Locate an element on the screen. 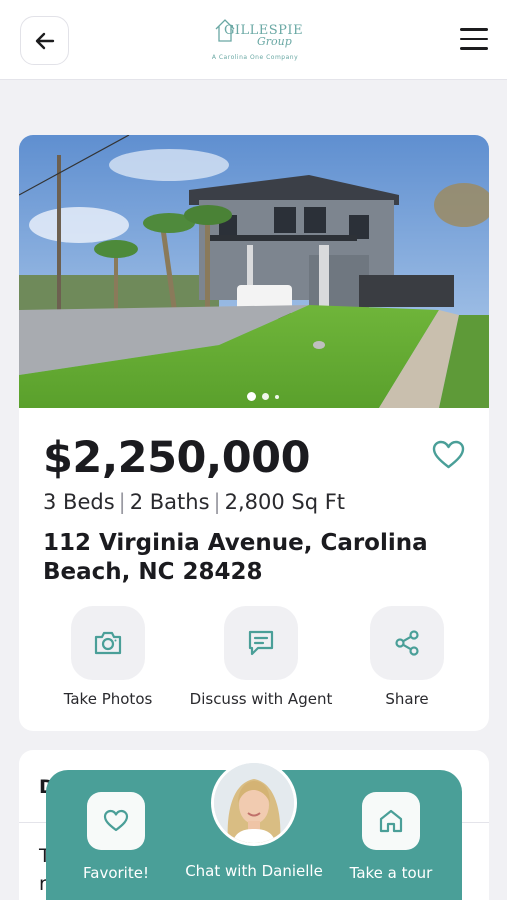 This screenshot has height=900, width=507. listing-price: $2,250,000 is located at coordinates (177, 458).